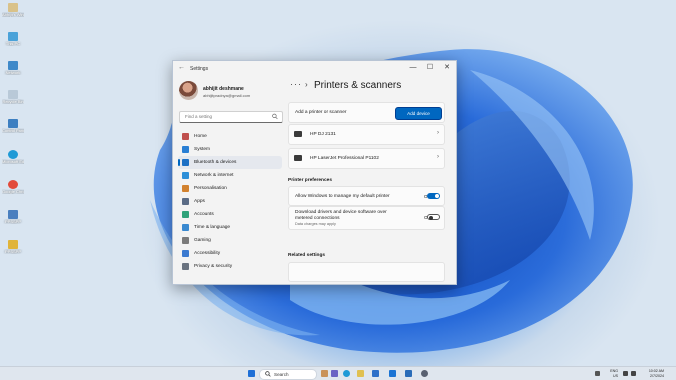 The height and width of the screenshot is (380, 676). I want to click on search-input: Find a setting, so click(231, 117).